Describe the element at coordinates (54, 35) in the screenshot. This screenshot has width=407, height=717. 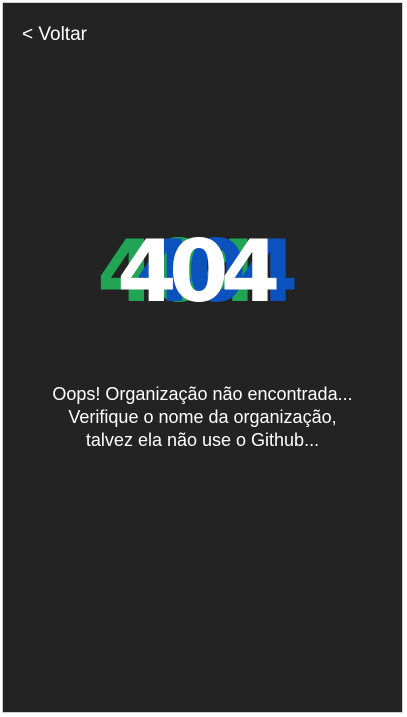
I see `back-link: < Voltar` at that location.